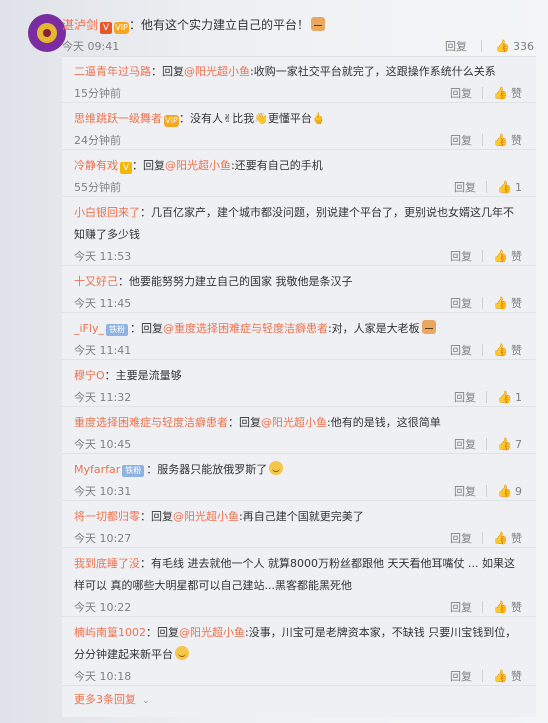 The width and height of the screenshot is (548, 723). I want to click on reply-text: 冷静有戏 V ：回复@阳光超小鱼:还要有自己的手机, so click(198, 166).